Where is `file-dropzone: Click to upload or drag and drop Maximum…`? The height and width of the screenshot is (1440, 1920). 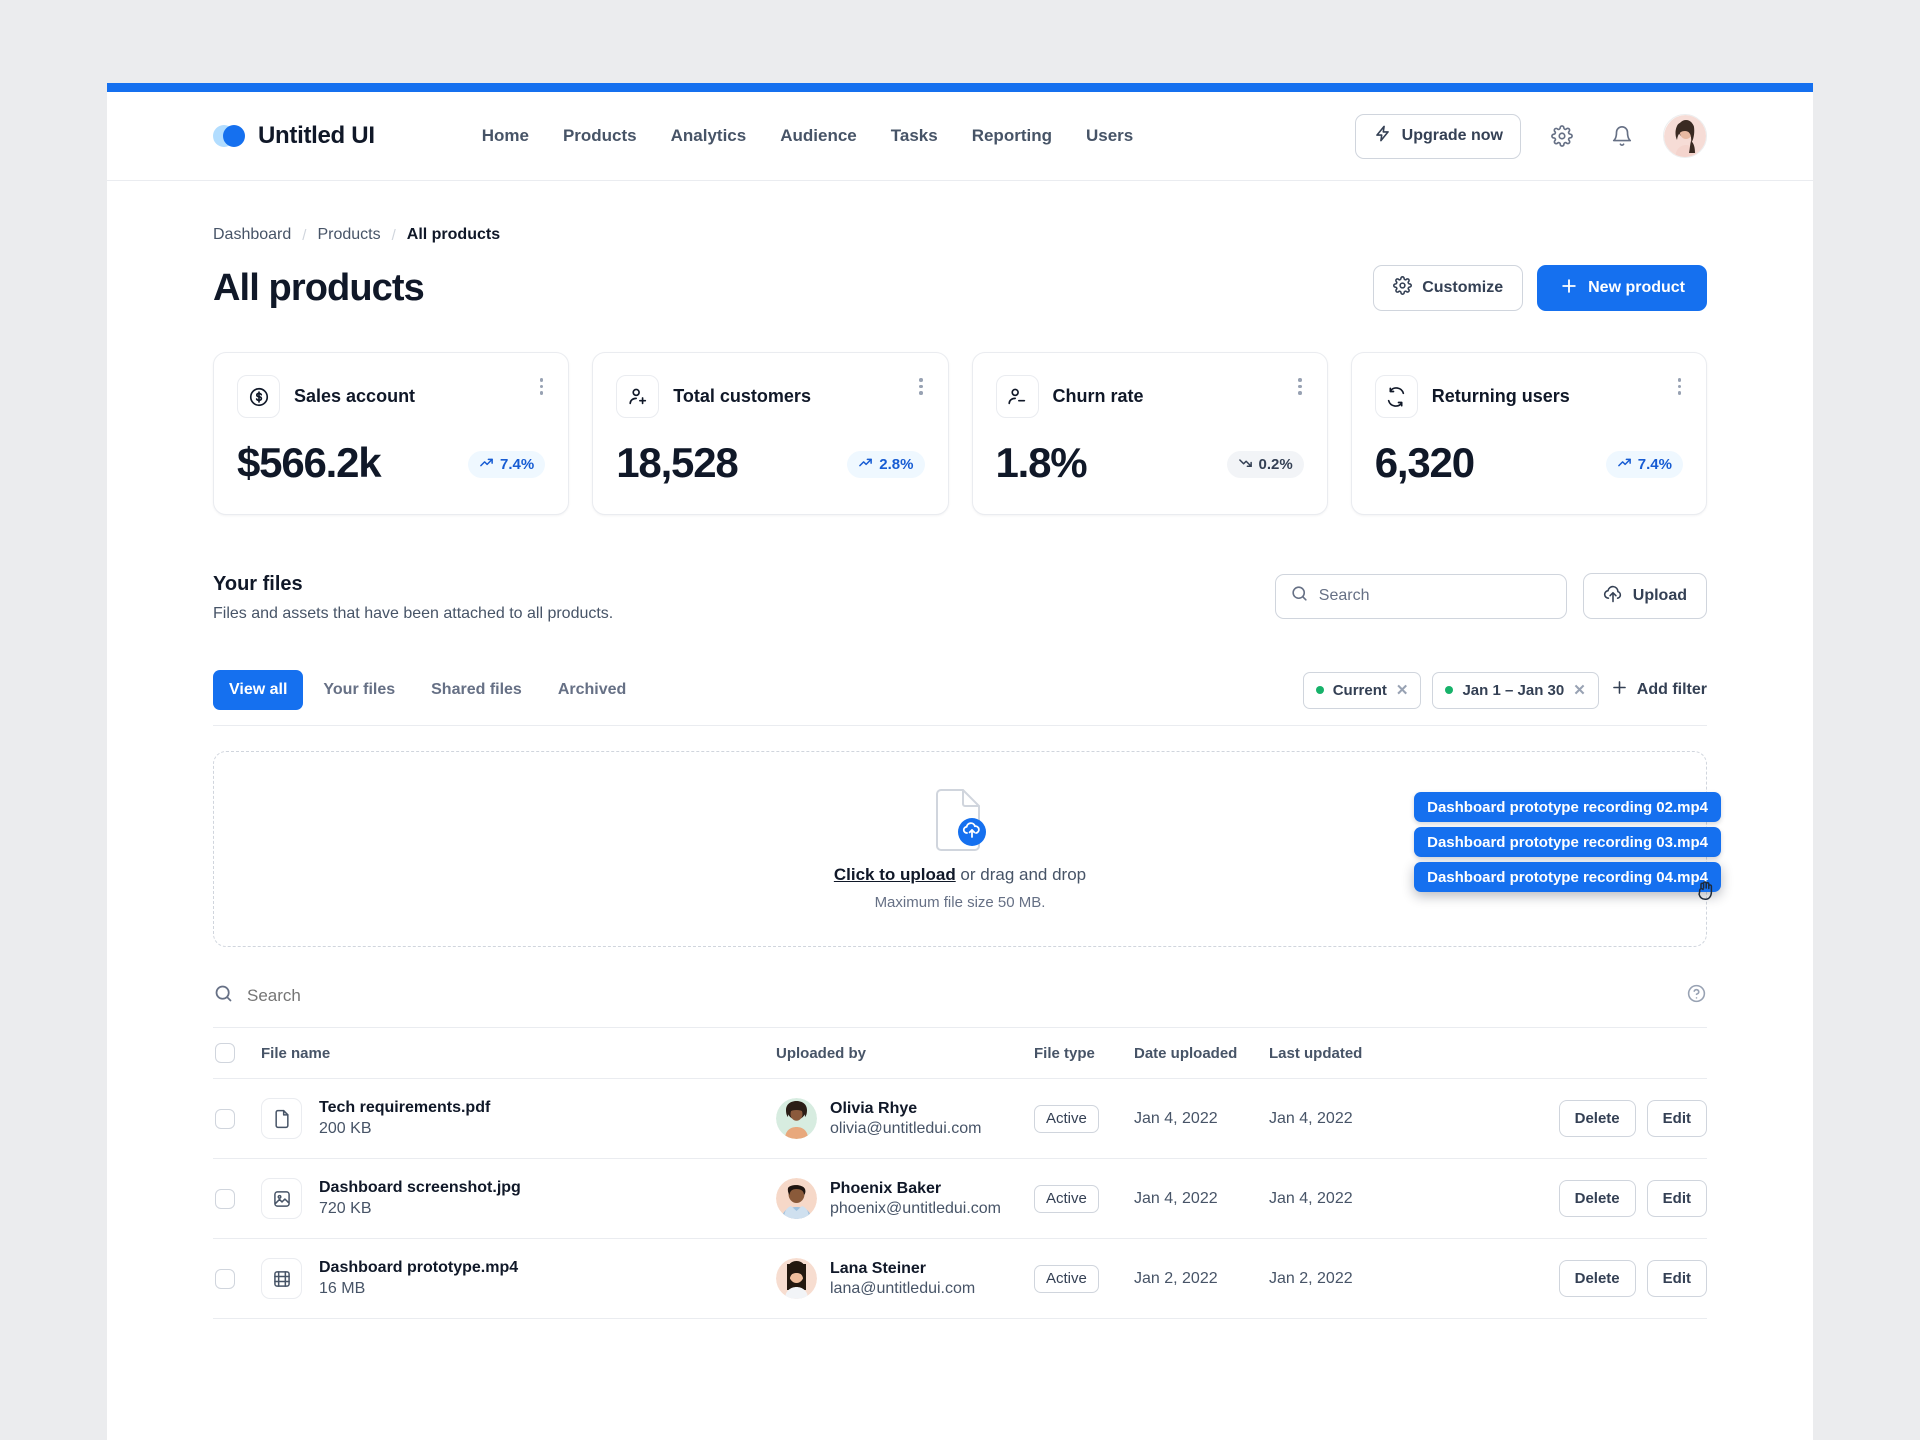
file-dropzone: Click to upload or drag and drop Maximum… is located at coordinates (967, 849).